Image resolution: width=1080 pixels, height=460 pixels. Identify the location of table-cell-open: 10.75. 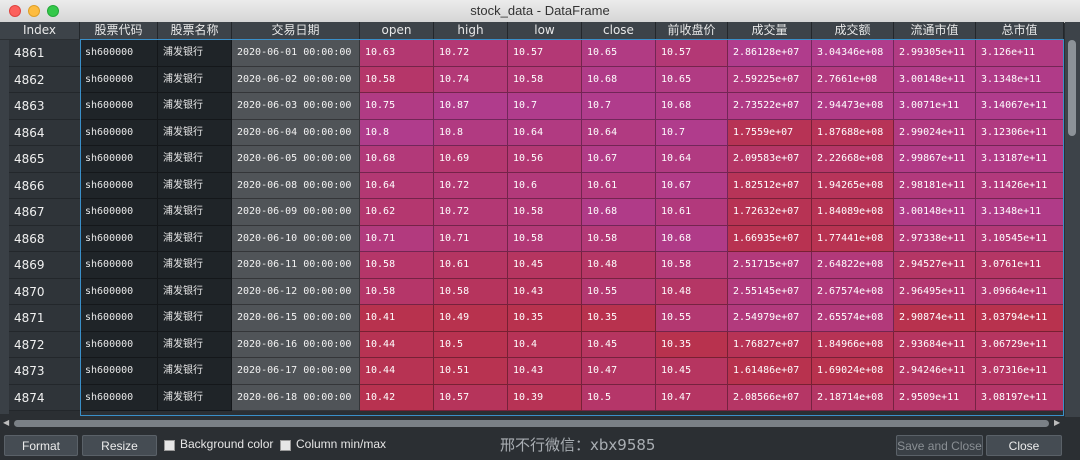
(397, 106).